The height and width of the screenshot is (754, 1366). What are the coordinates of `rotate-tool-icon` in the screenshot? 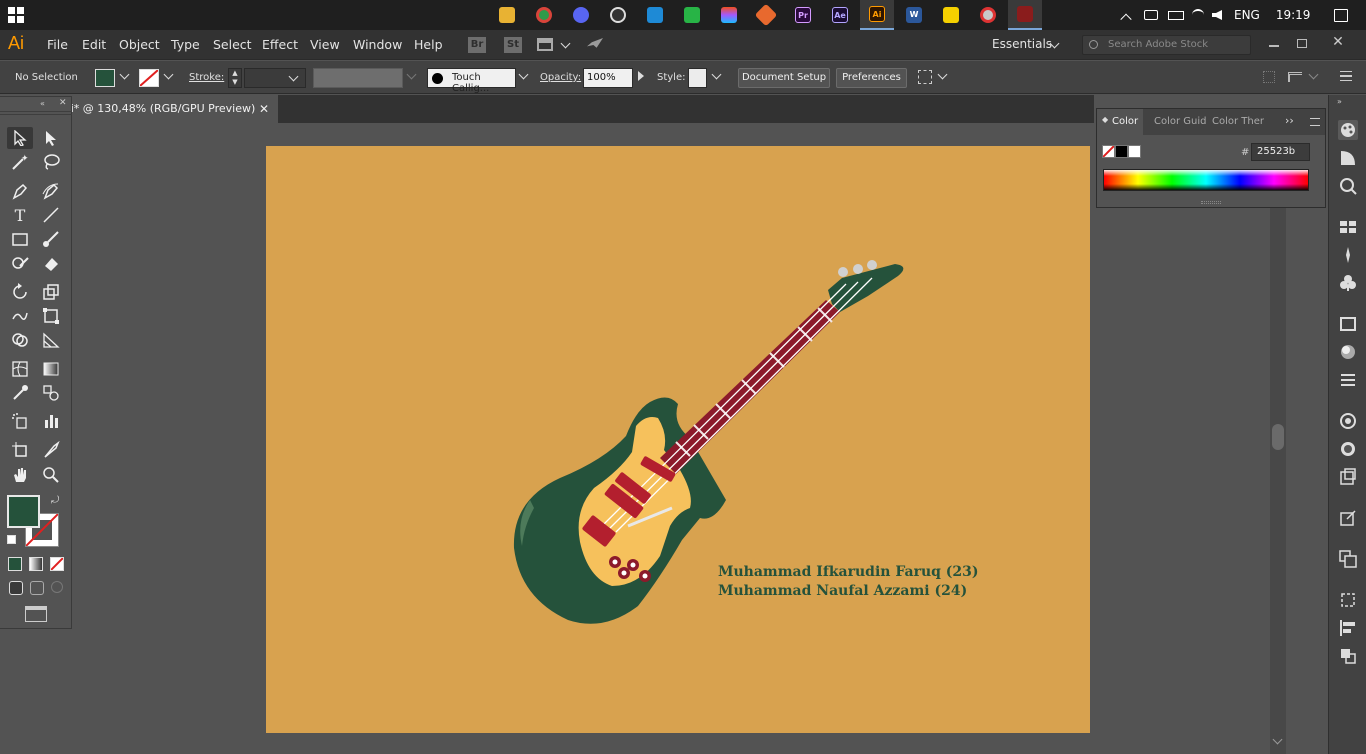 It's located at (20, 292).